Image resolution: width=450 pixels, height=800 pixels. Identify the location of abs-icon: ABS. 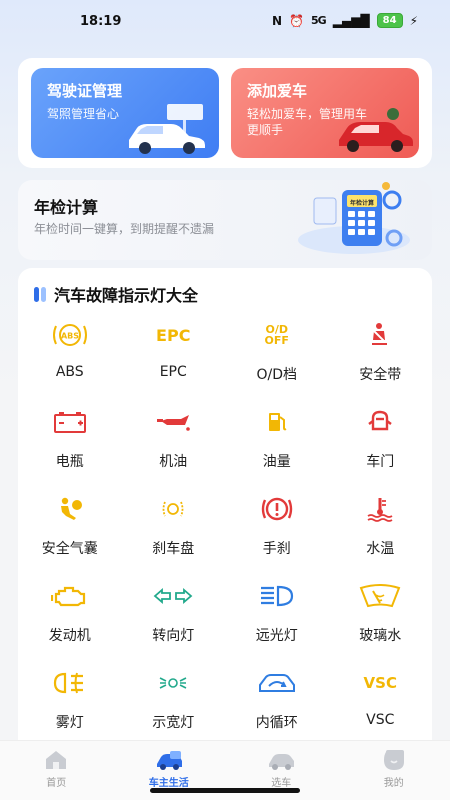
(70, 335).